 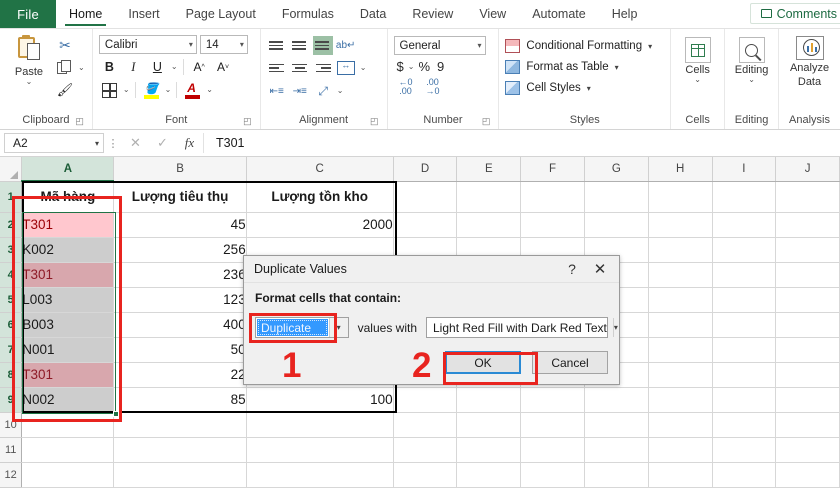 What do you see at coordinates (578, 46) in the screenshot?
I see `conditional-formatting-button: Conditional Formatting ▾` at bounding box center [578, 46].